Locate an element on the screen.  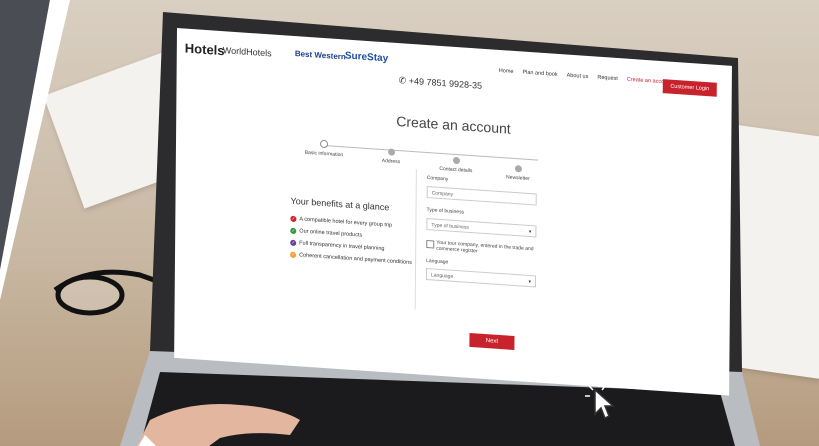
phone-number: ✆ +49 7851 9928-35 is located at coordinates (440, 83).